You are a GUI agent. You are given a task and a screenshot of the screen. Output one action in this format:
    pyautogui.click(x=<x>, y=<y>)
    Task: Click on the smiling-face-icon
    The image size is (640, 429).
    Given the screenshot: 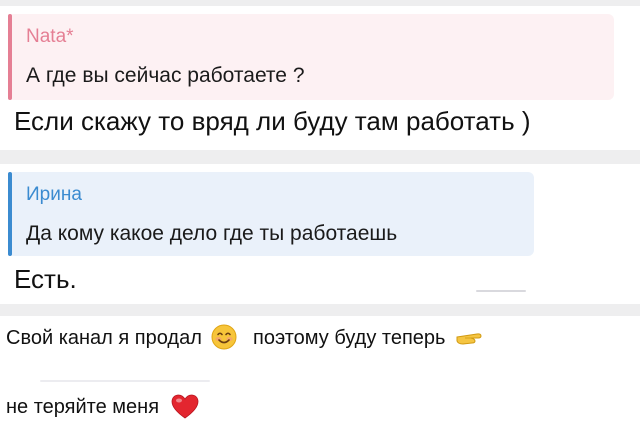 What is the action you would take?
    pyautogui.click(x=224, y=337)
    